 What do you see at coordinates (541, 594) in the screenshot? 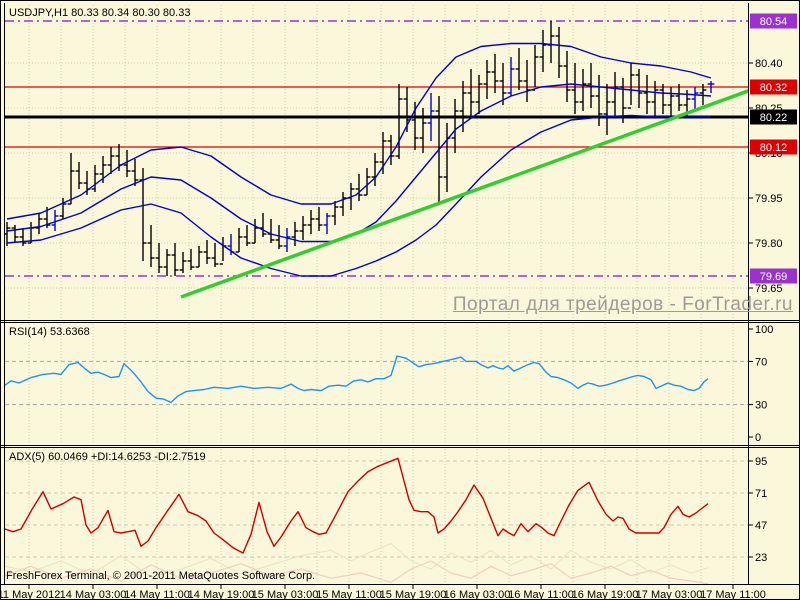
I see `time-axis-label: 16 May 11:00` at bounding box center [541, 594].